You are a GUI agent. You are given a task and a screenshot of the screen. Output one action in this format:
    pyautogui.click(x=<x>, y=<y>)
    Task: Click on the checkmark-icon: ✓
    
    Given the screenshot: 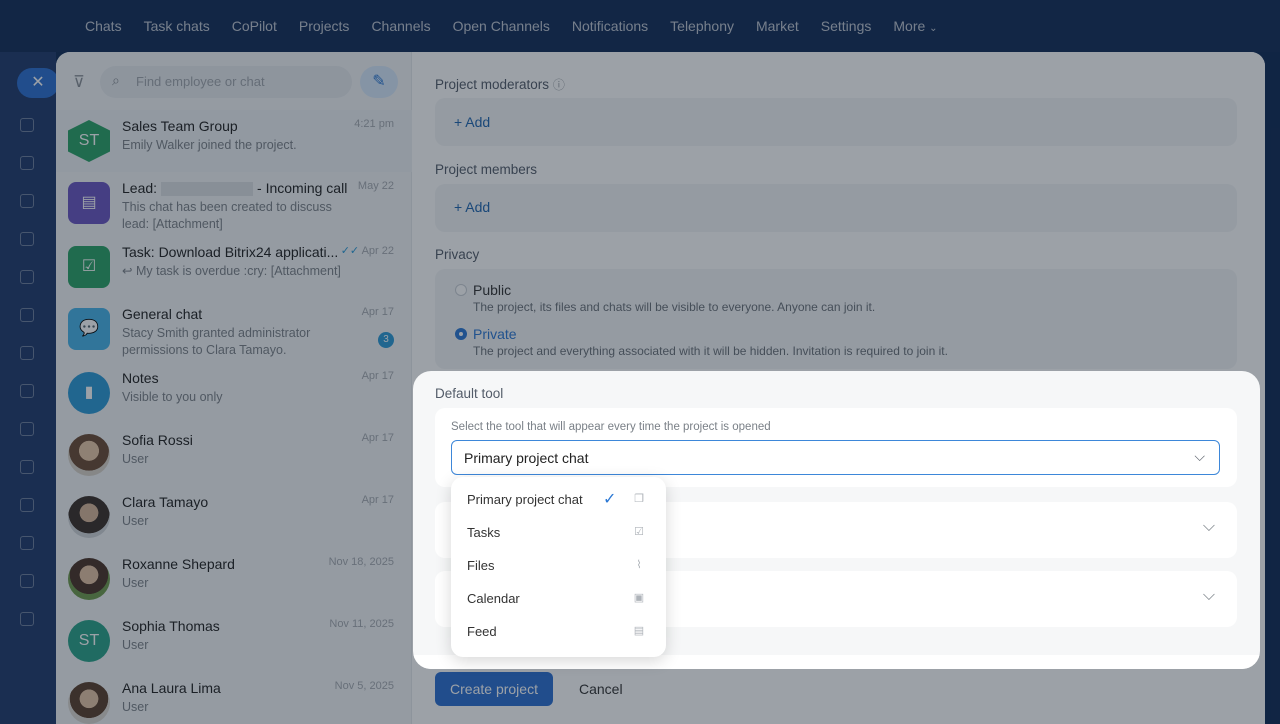 What is the action you would take?
    pyautogui.click(x=610, y=499)
    